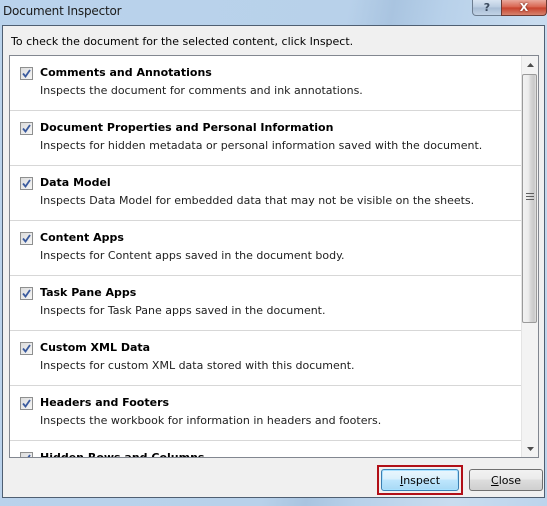  Describe the element at coordinates (88, 292) in the screenshot. I see `item-name: Task Pane Apps` at that location.